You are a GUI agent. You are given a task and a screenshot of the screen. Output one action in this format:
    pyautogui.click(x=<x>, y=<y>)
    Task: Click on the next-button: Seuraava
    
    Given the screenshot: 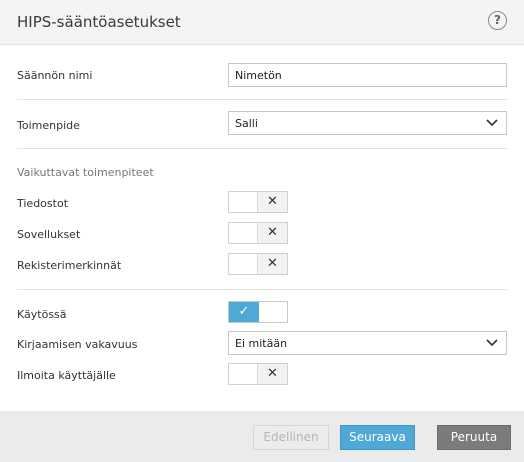 What is the action you would take?
    pyautogui.click(x=377, y=437)
    